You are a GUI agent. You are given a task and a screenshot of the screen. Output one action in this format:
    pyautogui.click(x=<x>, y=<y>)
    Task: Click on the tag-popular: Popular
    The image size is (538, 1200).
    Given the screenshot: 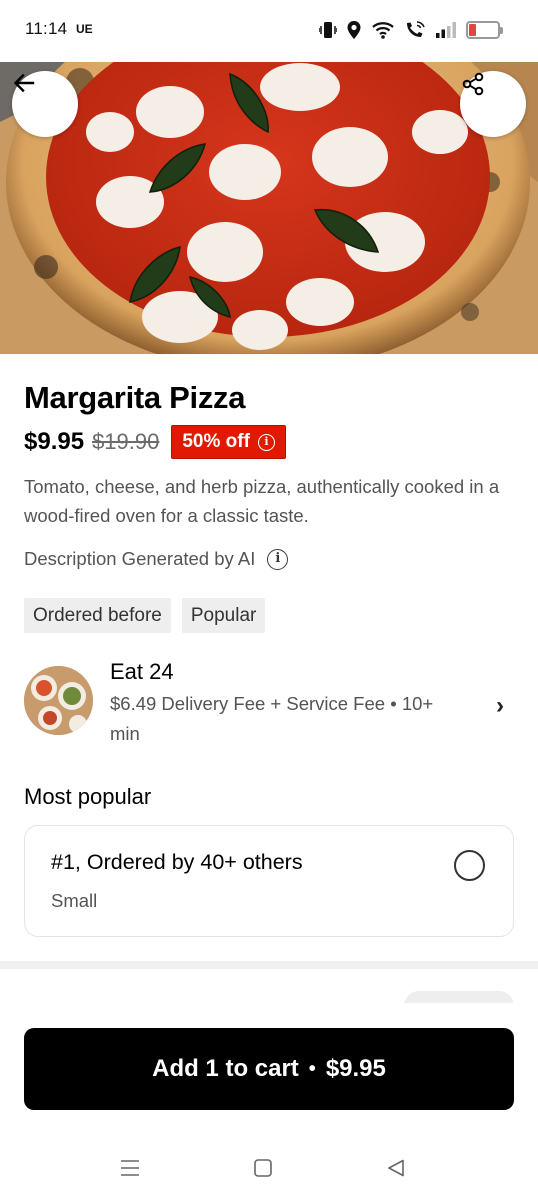 What is the action you would take?
    pyautogui.click(x=223, y=615)
    